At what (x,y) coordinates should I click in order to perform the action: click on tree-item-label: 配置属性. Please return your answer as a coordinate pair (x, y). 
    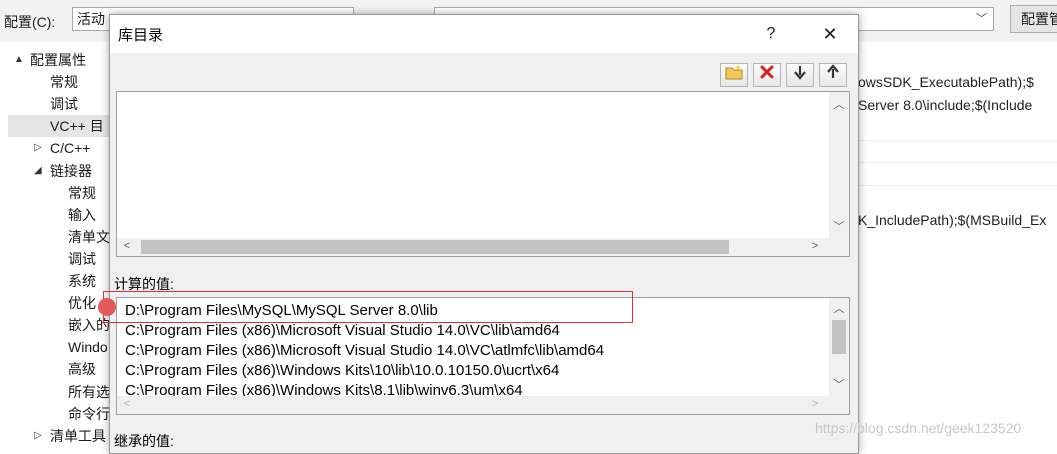
    Looking at the image, I should click on (58, 60).